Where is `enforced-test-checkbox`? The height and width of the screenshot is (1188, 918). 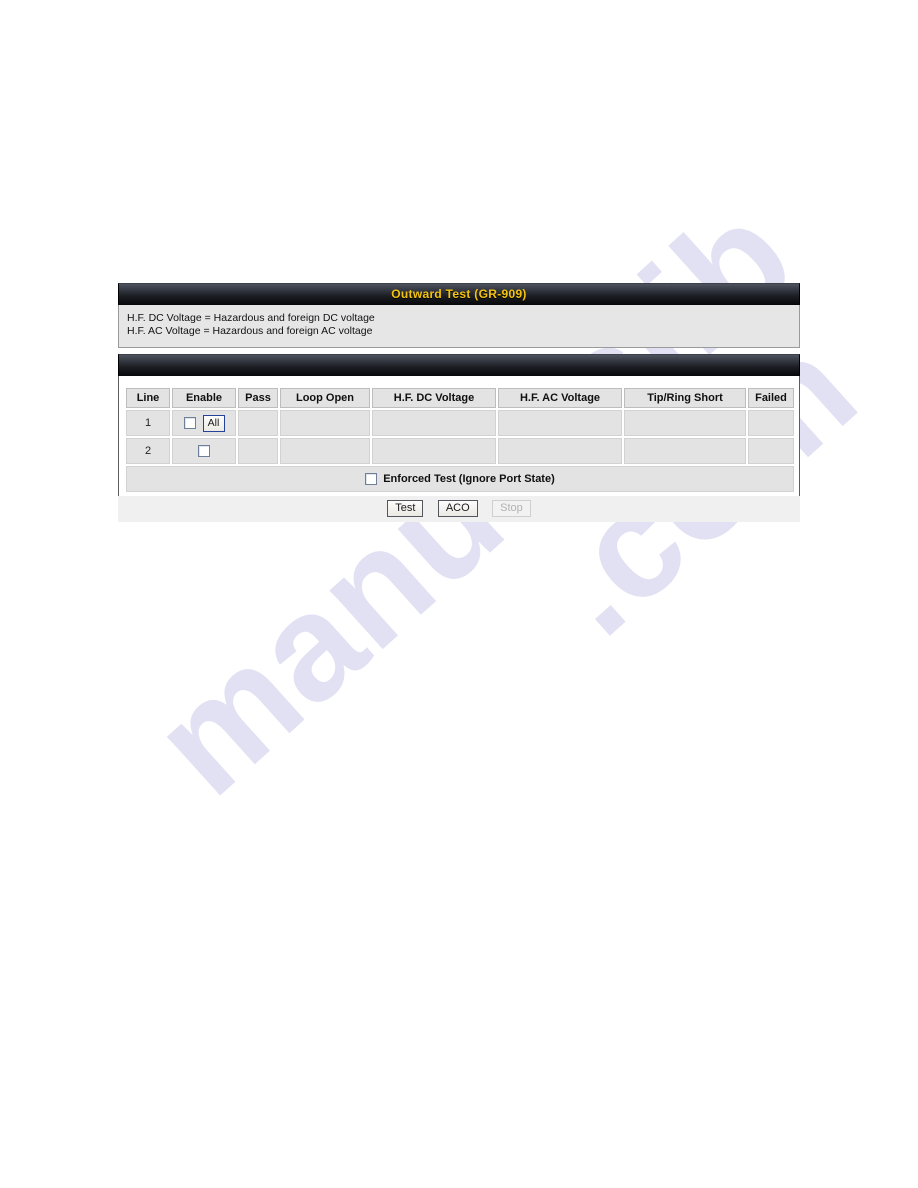
enforced-test-checkbox is located at coordinates (371, 479).